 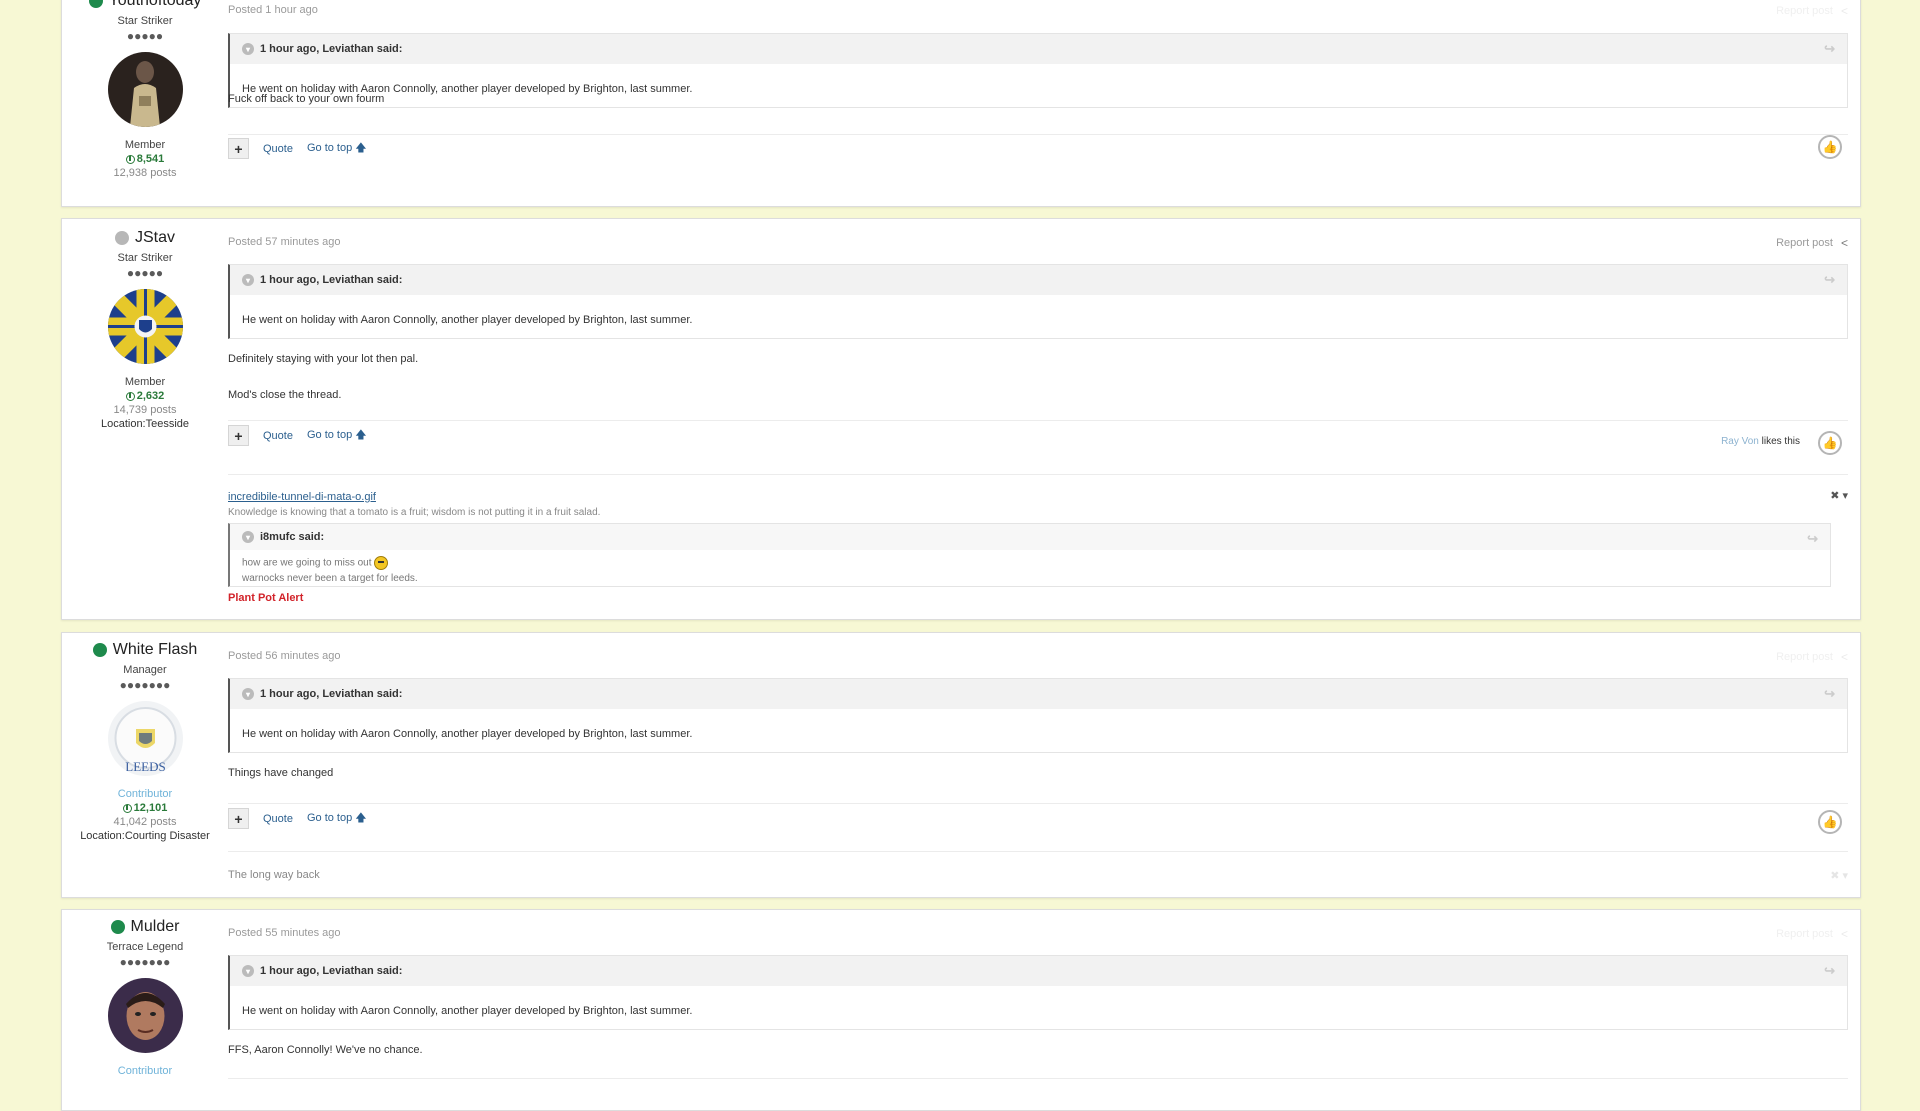 I want to click on author-name: Mulder, so click(x=155, y=927).